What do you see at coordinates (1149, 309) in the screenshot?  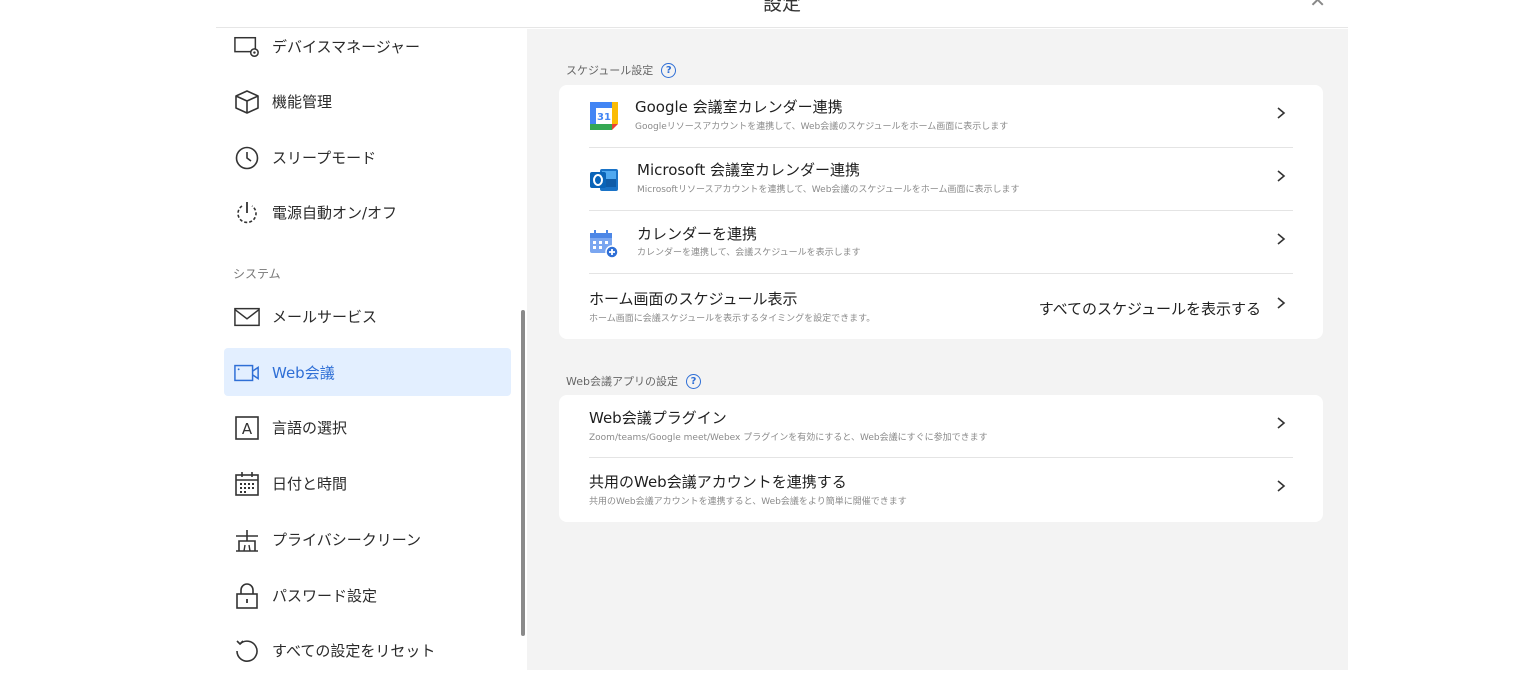 I see `row-value: すべてのスケジュールを表示する` at bounding box center [1149, 309].